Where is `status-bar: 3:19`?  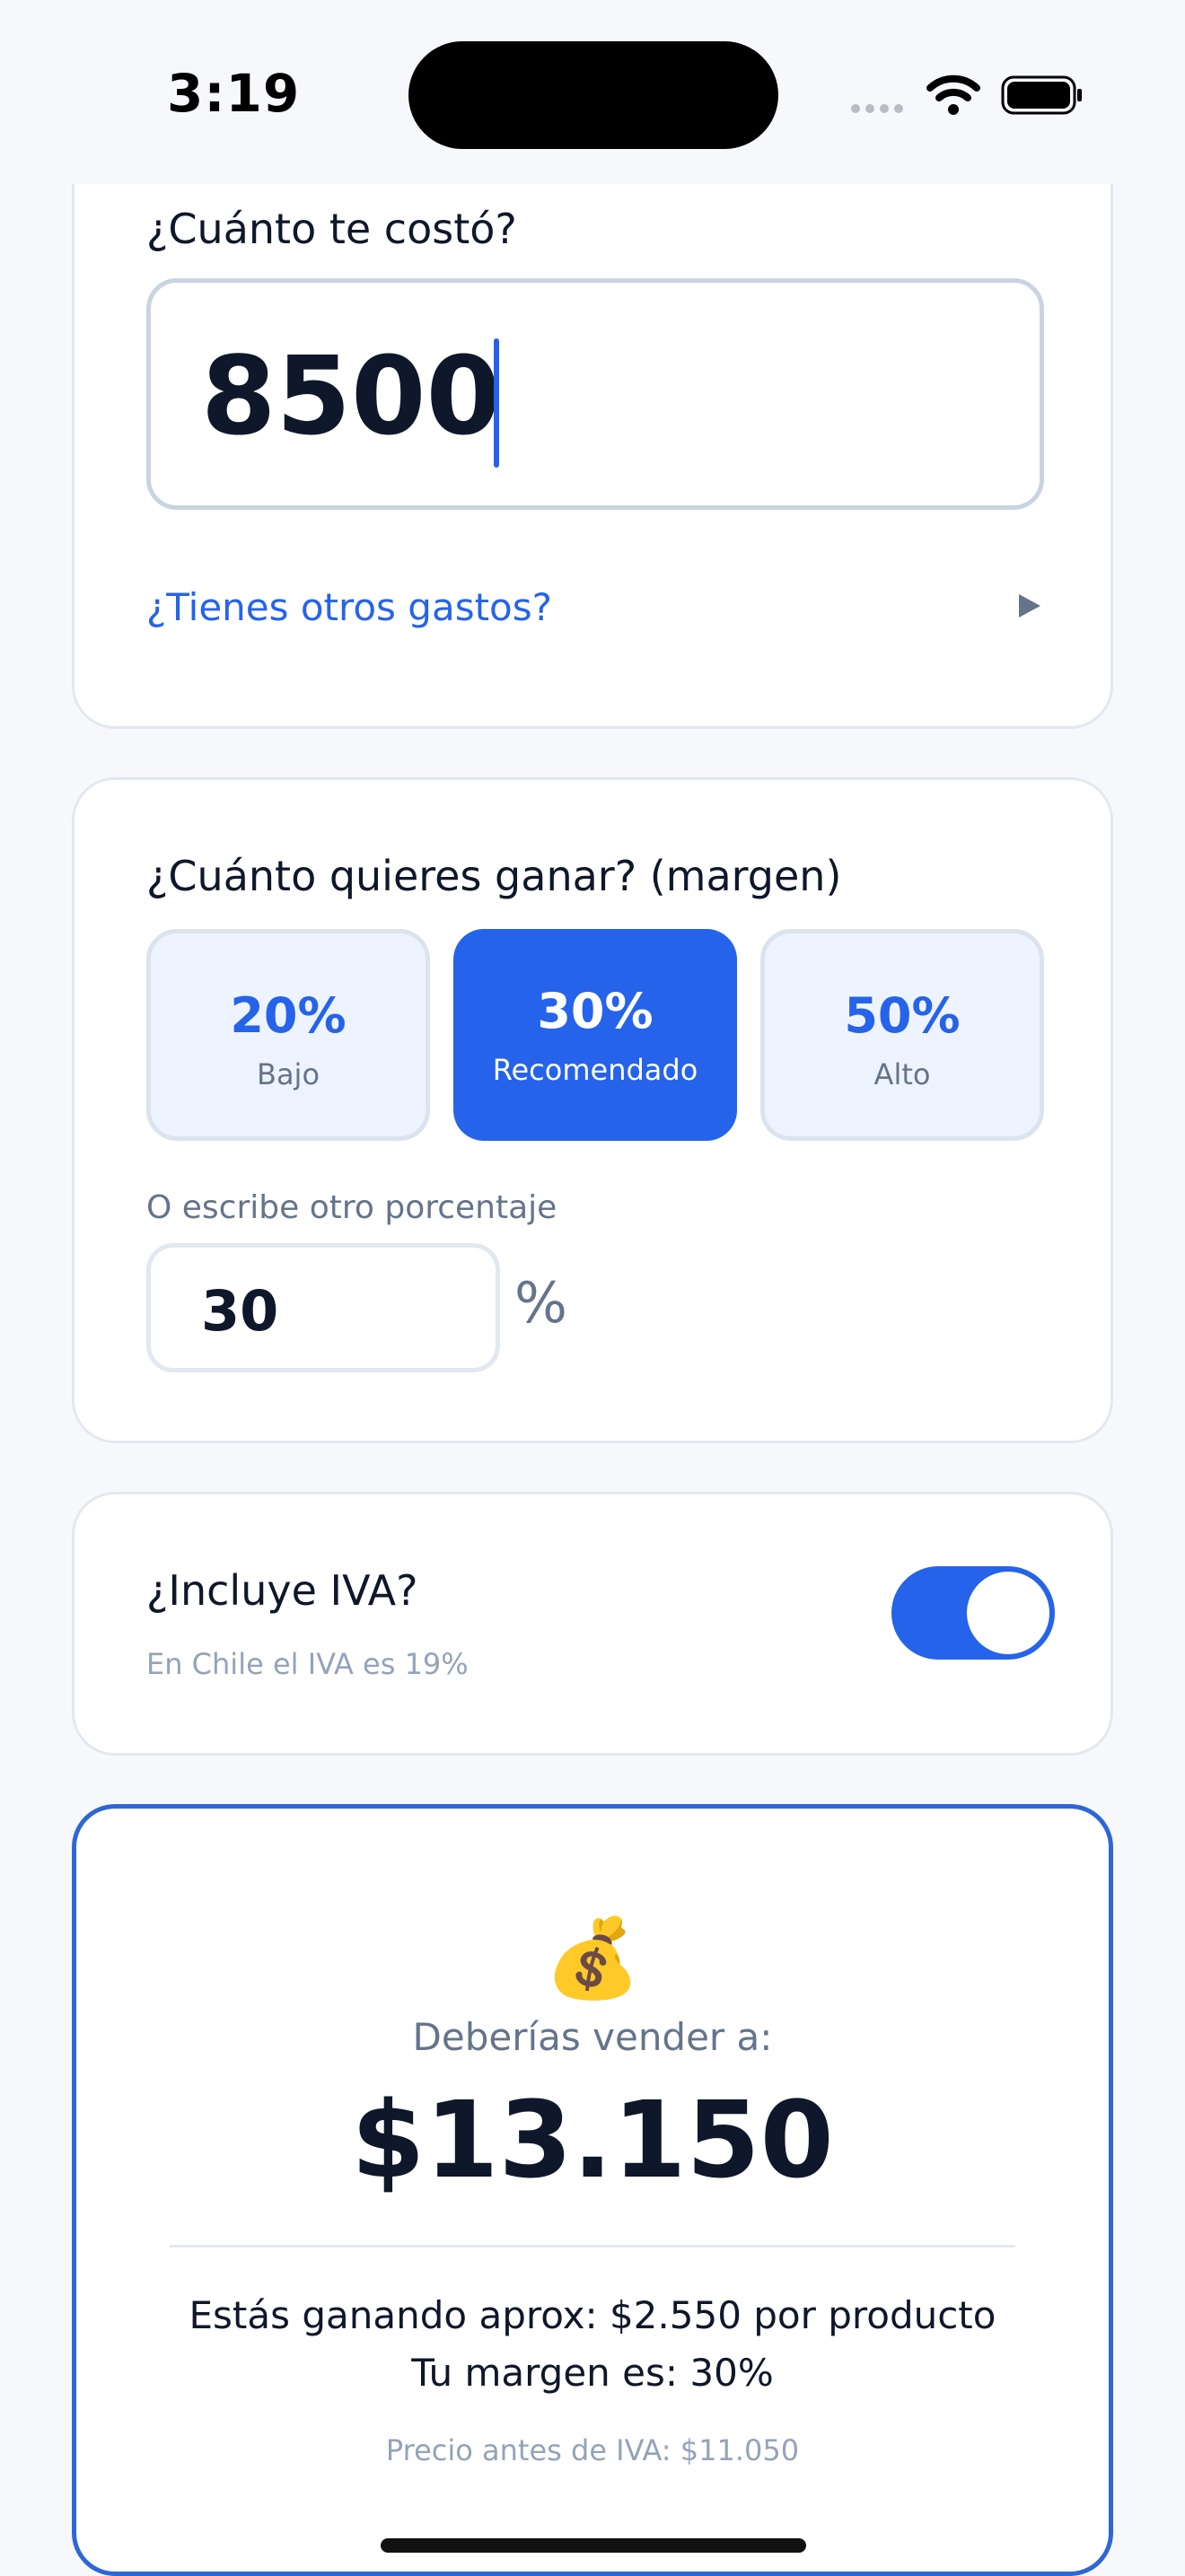 status-bar: 3:19 is located at coordinates (592, 92).